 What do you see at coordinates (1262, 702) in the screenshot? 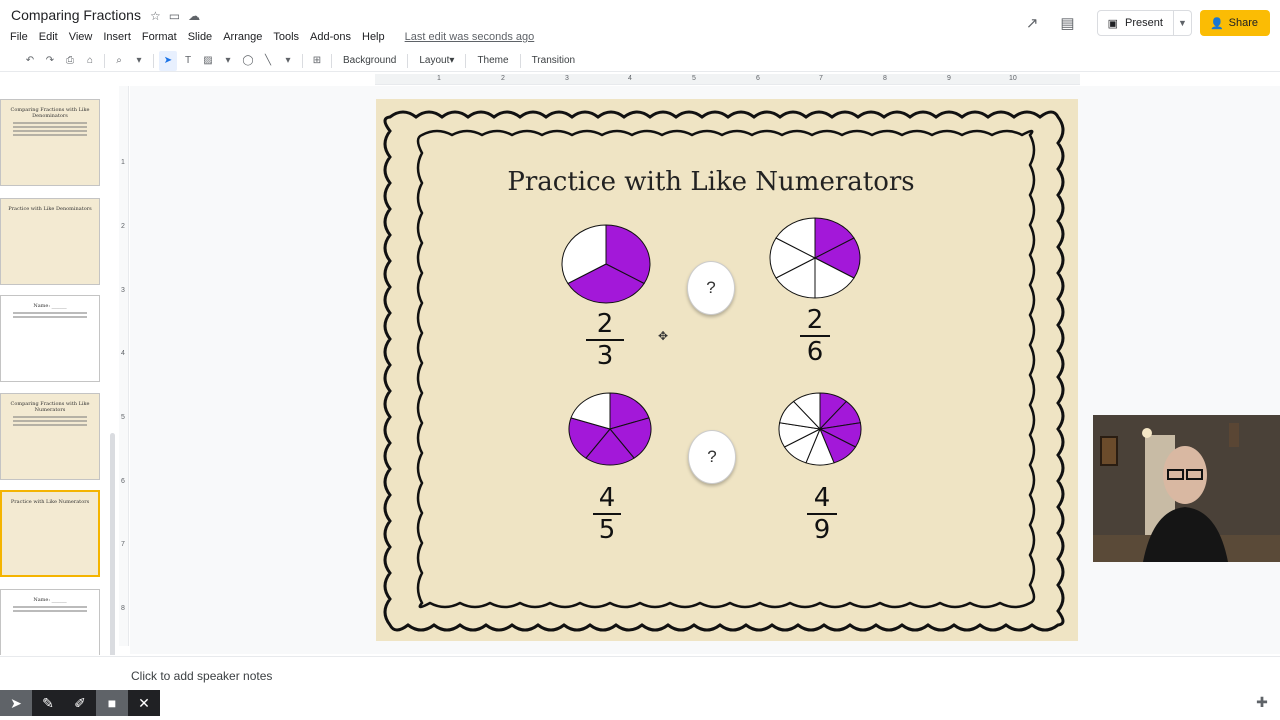
I see `explore-icon: ✚` at bounding box center [1262, 702].